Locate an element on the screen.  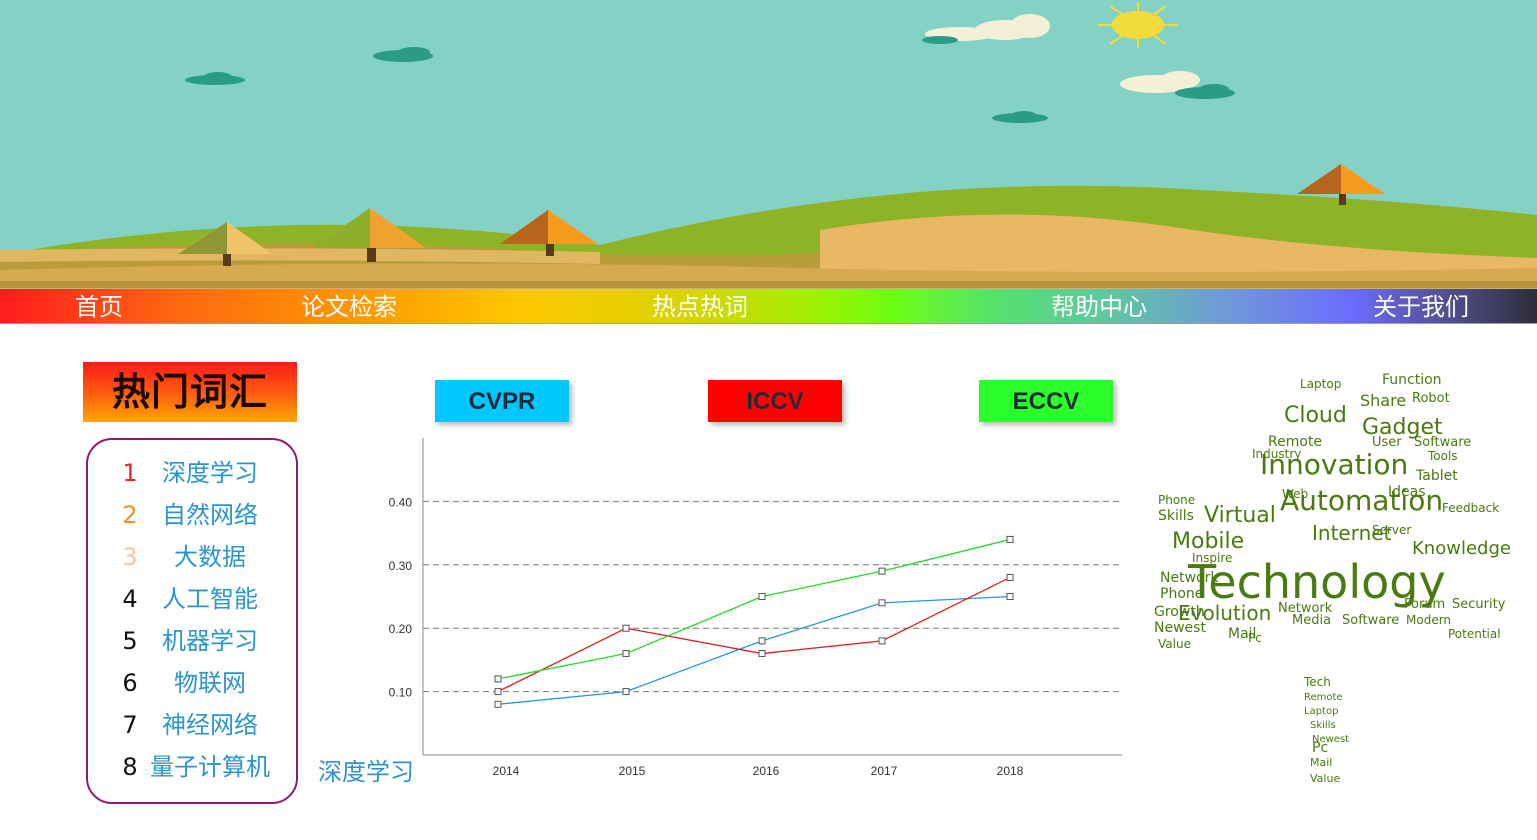
svg-text: Innovation is located at coordinates (1334, 464).